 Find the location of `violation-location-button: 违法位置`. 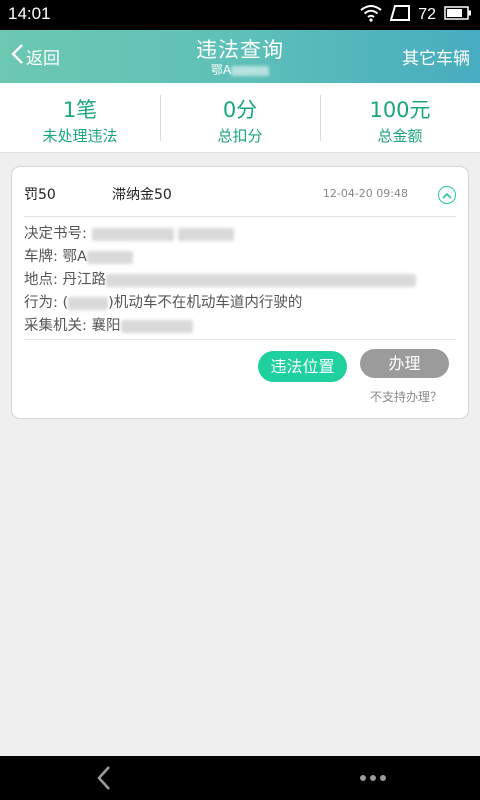

violation-location-button: 违法位置 is located at coordinates (302, 366).